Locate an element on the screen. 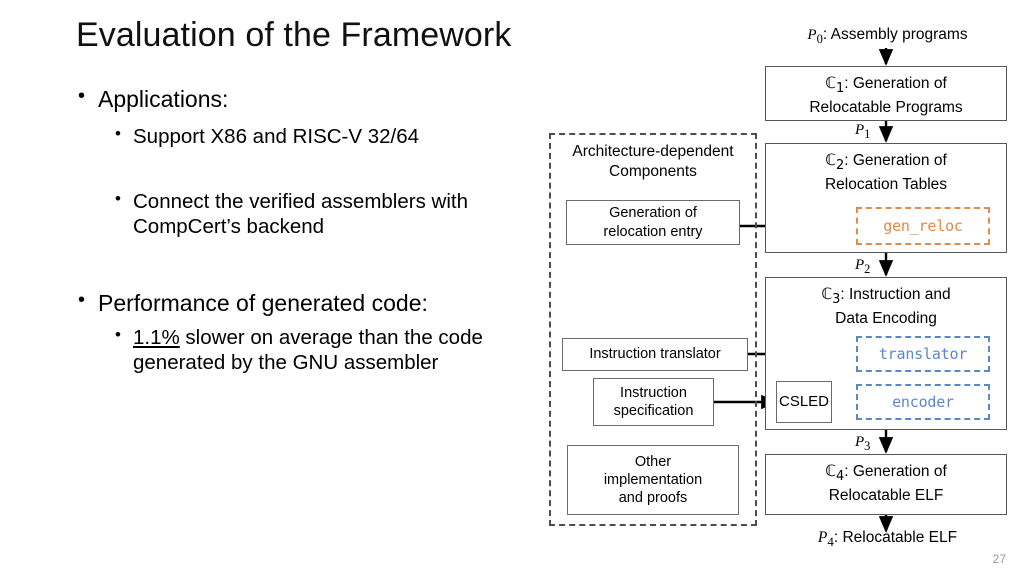 This screenshot has width=1024, height=576. output-caption-label: Relocatable ELF is located at coordinates (900, 537).